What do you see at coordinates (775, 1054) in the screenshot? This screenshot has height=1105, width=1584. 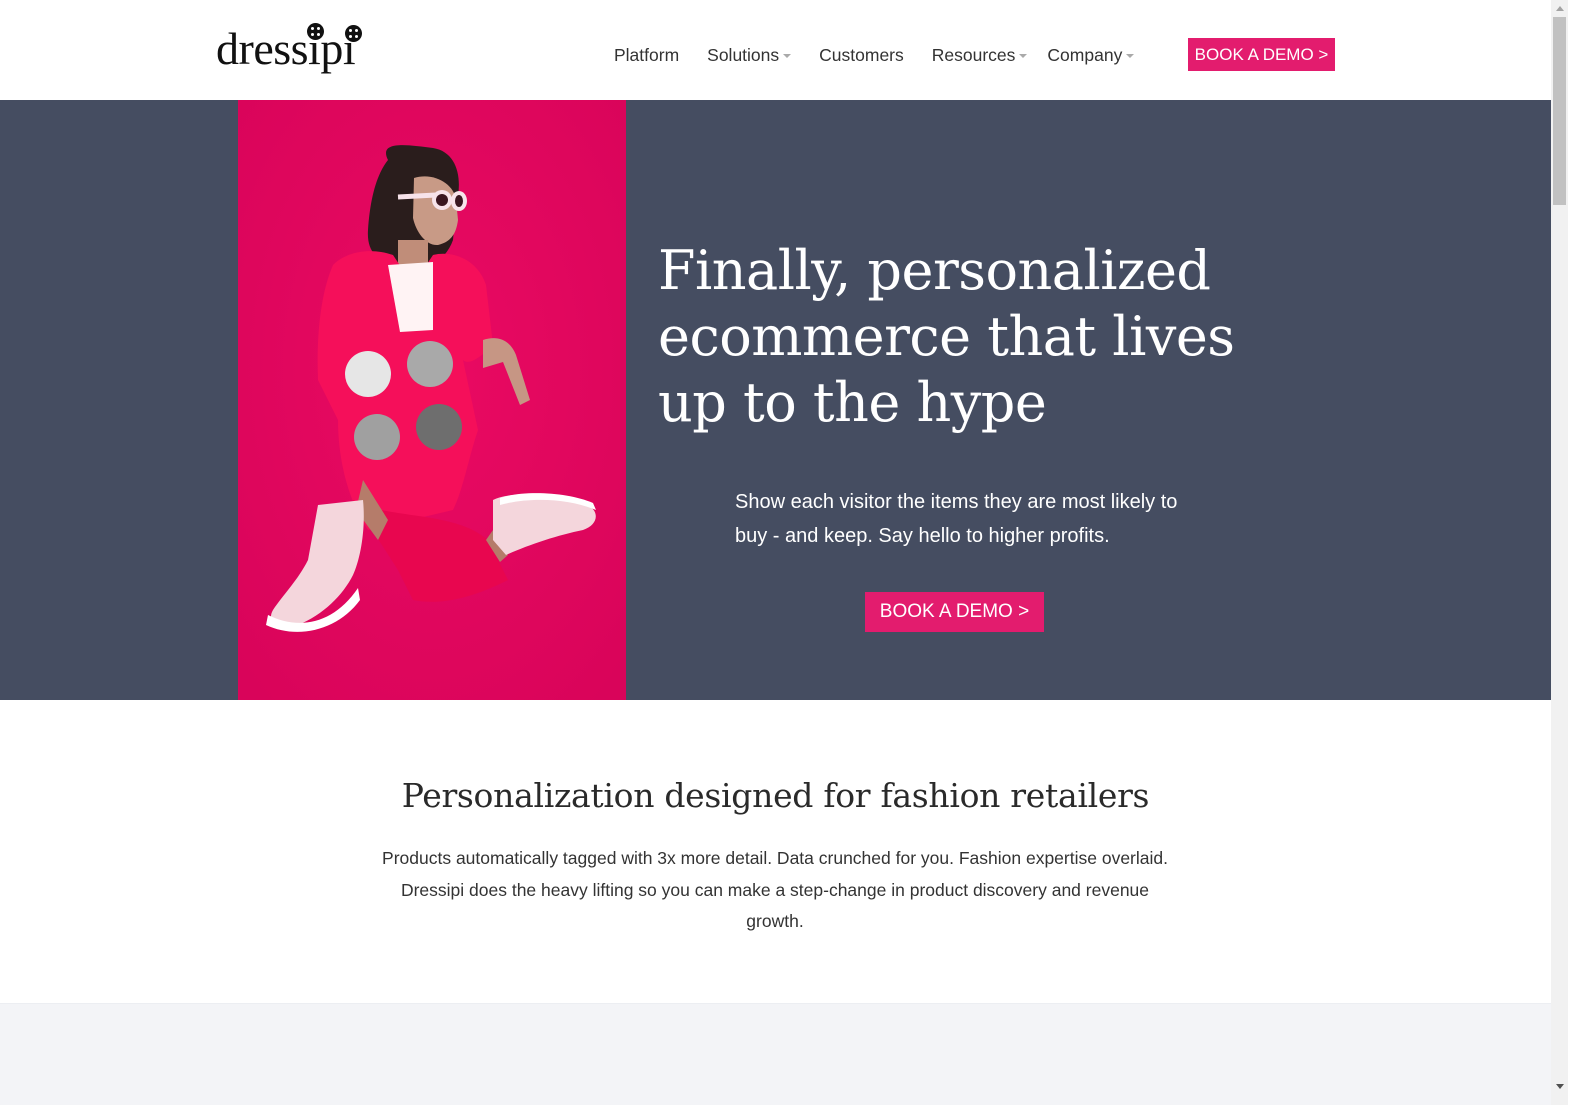 I see `next-section` at bounding box center [775, 1054].